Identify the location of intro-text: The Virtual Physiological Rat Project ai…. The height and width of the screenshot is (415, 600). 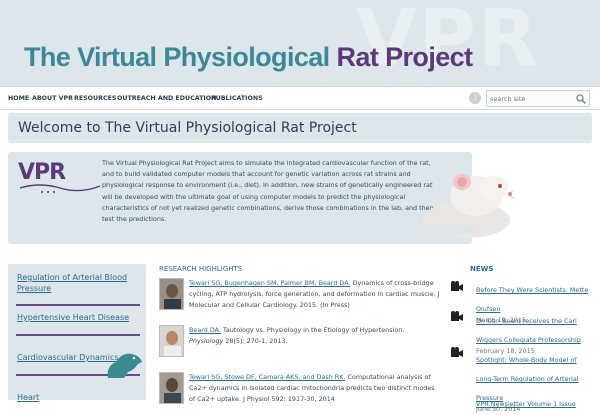
(268, 191).